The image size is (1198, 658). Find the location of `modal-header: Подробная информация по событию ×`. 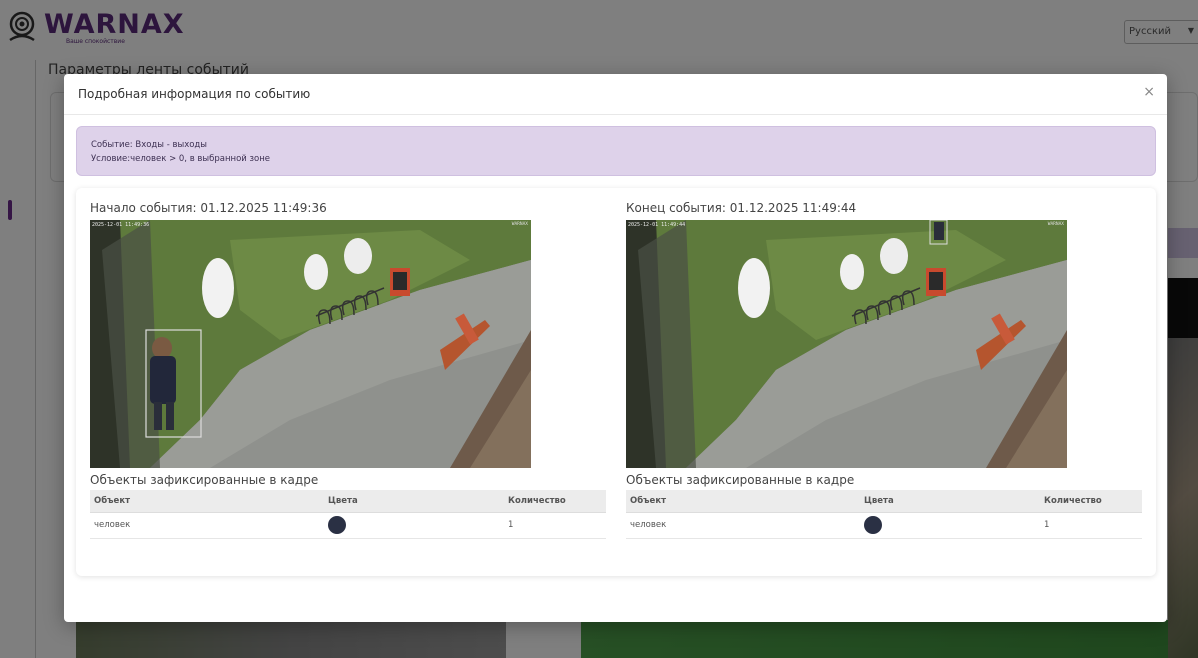

modal-header: Подробная информация по событию × is located at coordinates (615, 94).